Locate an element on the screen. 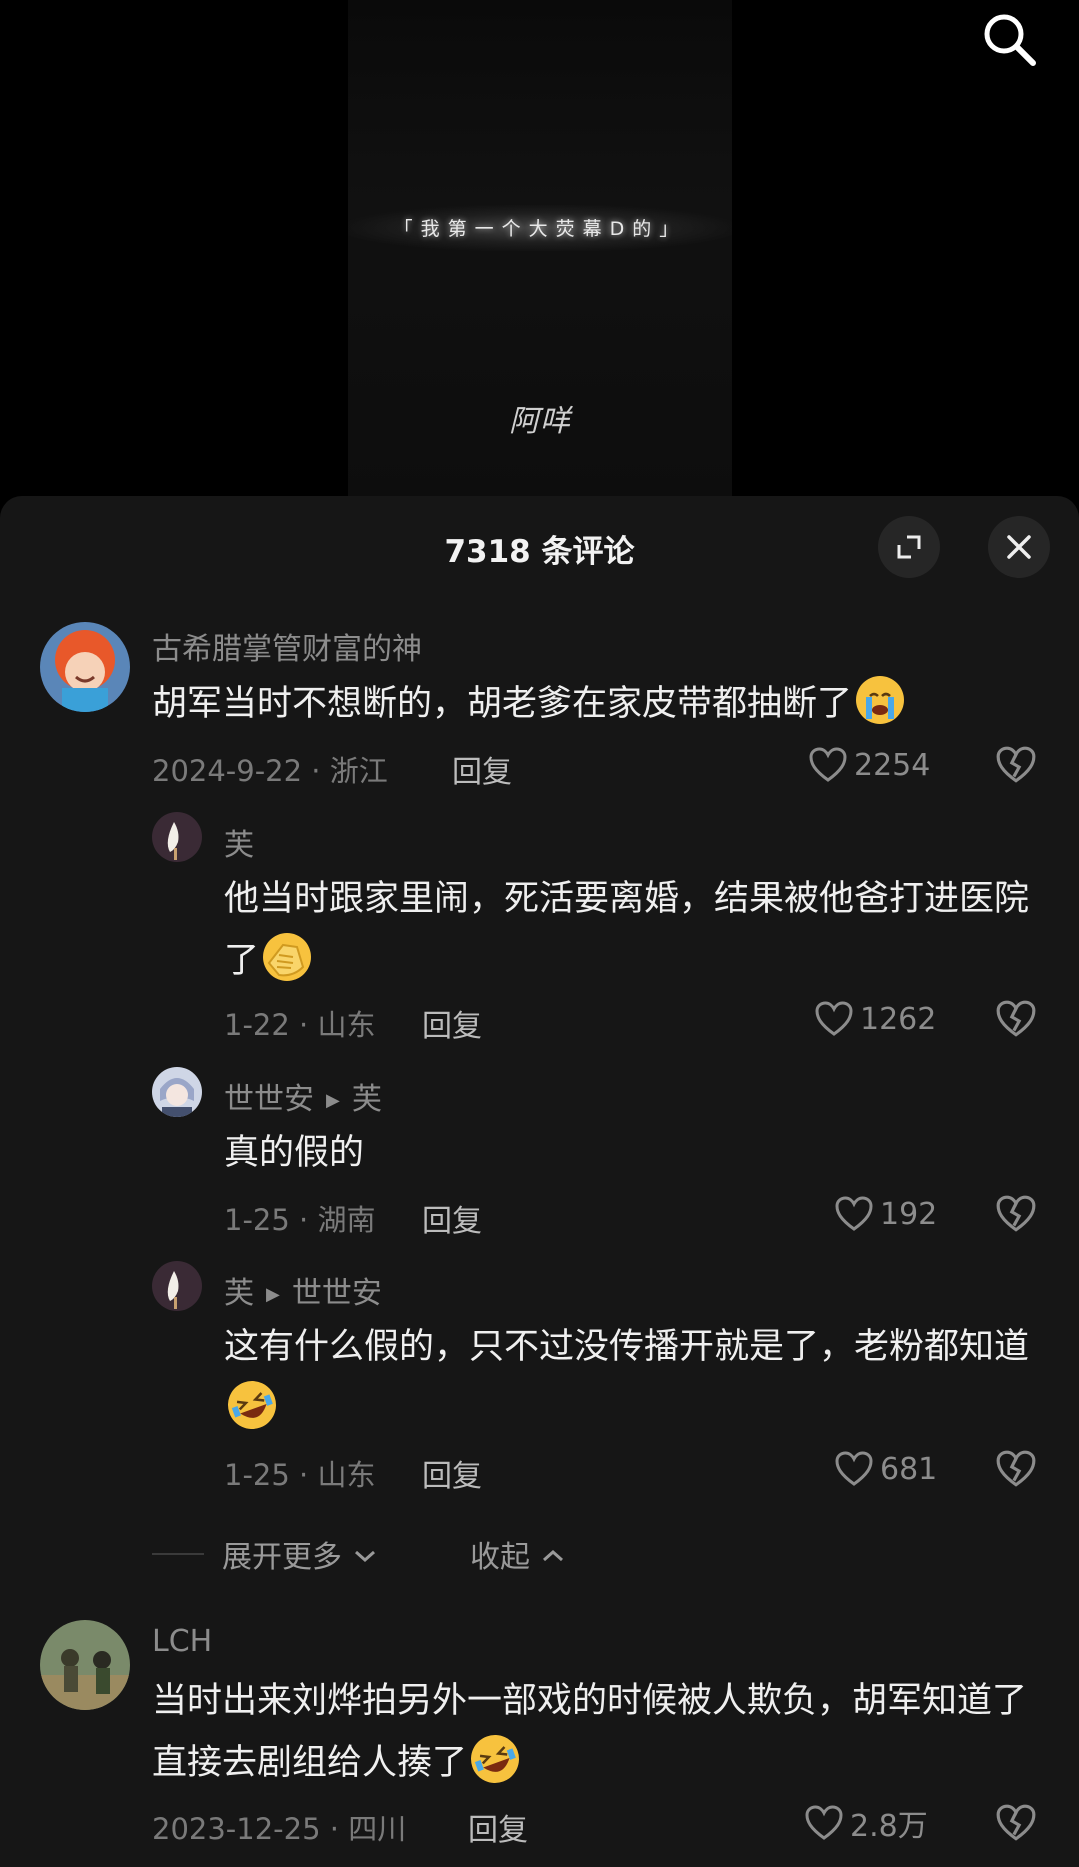  loudly-crying-face-icon is located at coordinates (880, 700).